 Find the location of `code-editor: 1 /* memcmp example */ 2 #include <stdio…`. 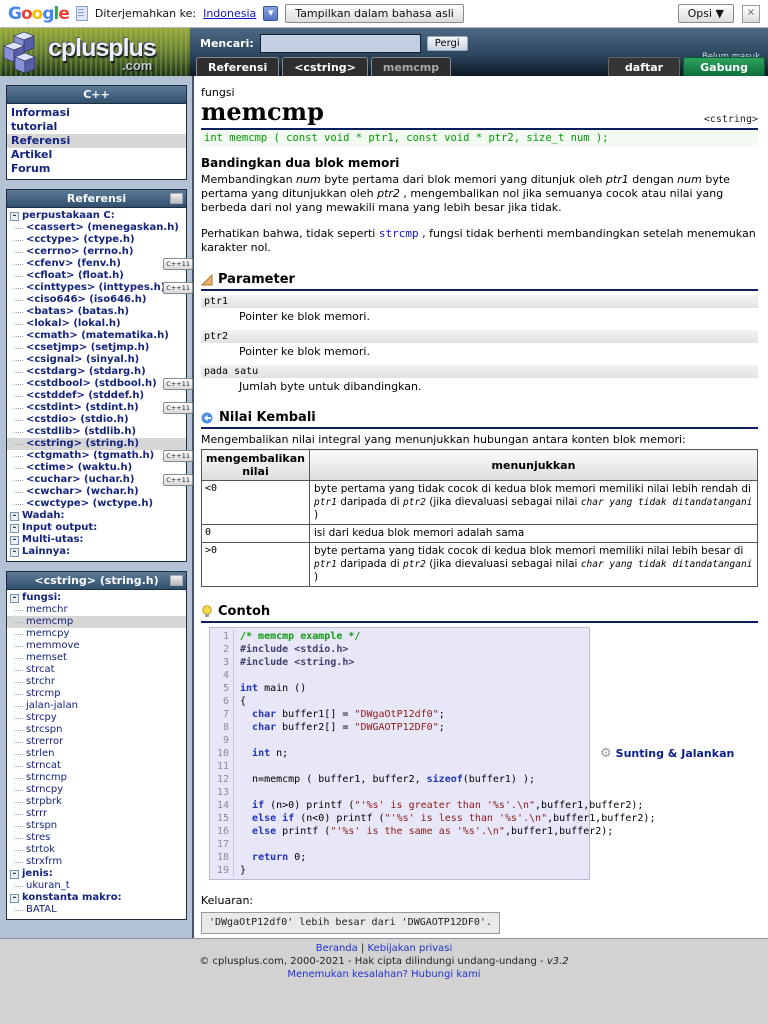

code-editor: 1 /* memcmp example */ 2 #include <stdio… is located at coordinates (432, 753).